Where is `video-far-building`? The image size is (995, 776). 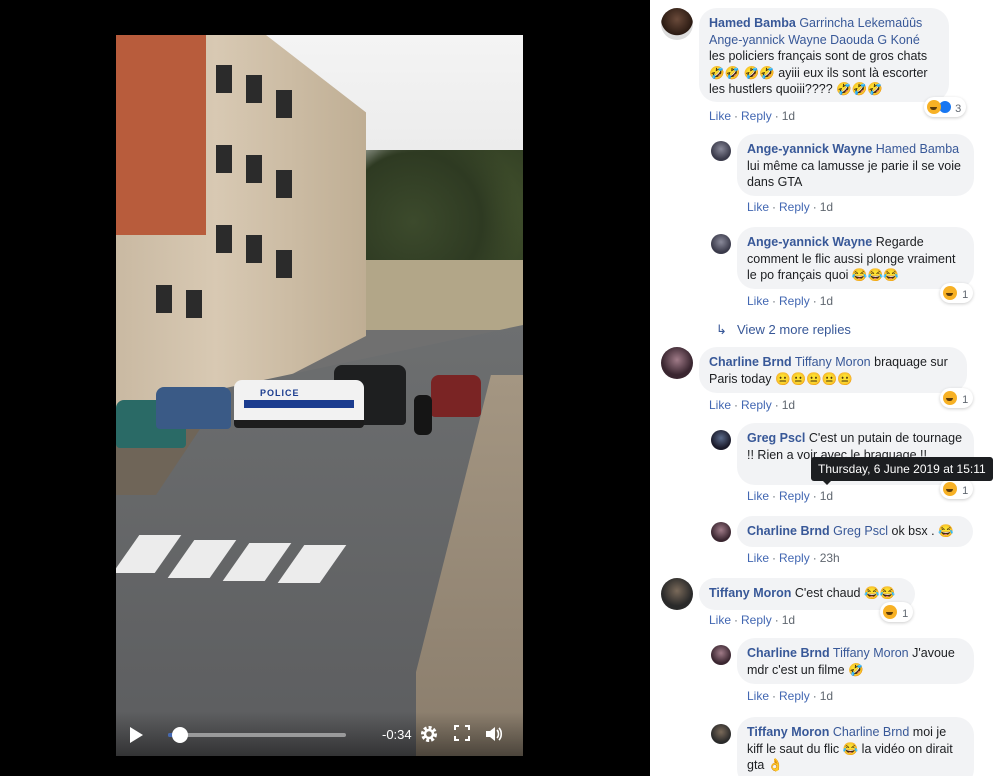
video-far-building is located at coordinates (444, 295).